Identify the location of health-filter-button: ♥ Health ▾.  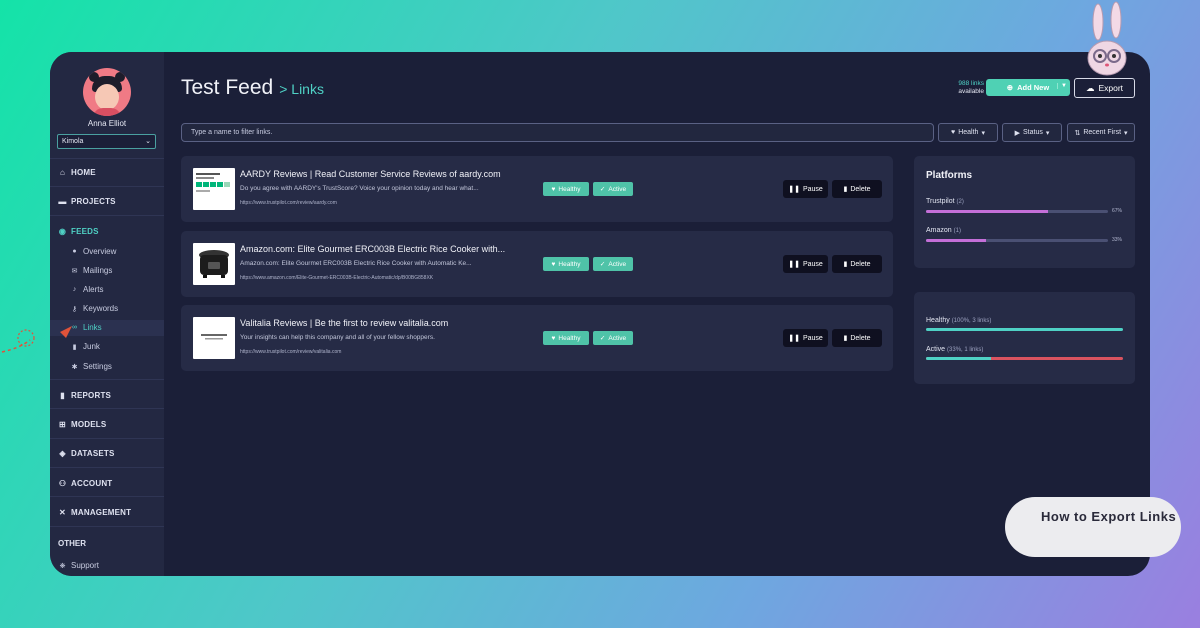
(968, 132).